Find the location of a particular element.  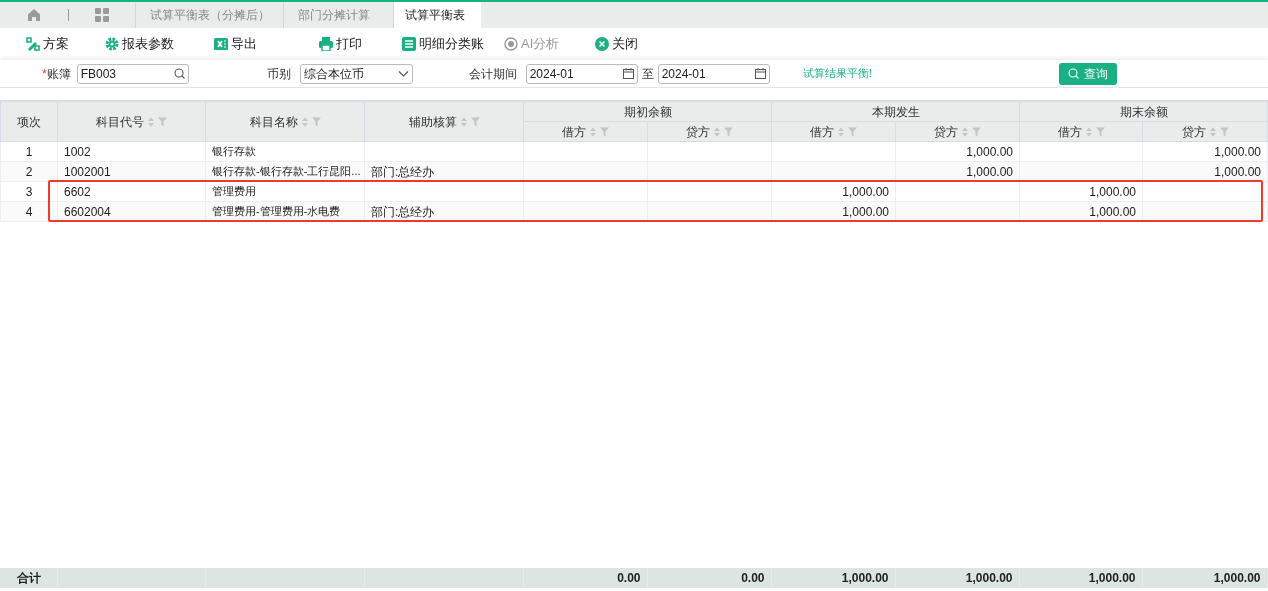

close-icon is located at coordinates (602, 44).